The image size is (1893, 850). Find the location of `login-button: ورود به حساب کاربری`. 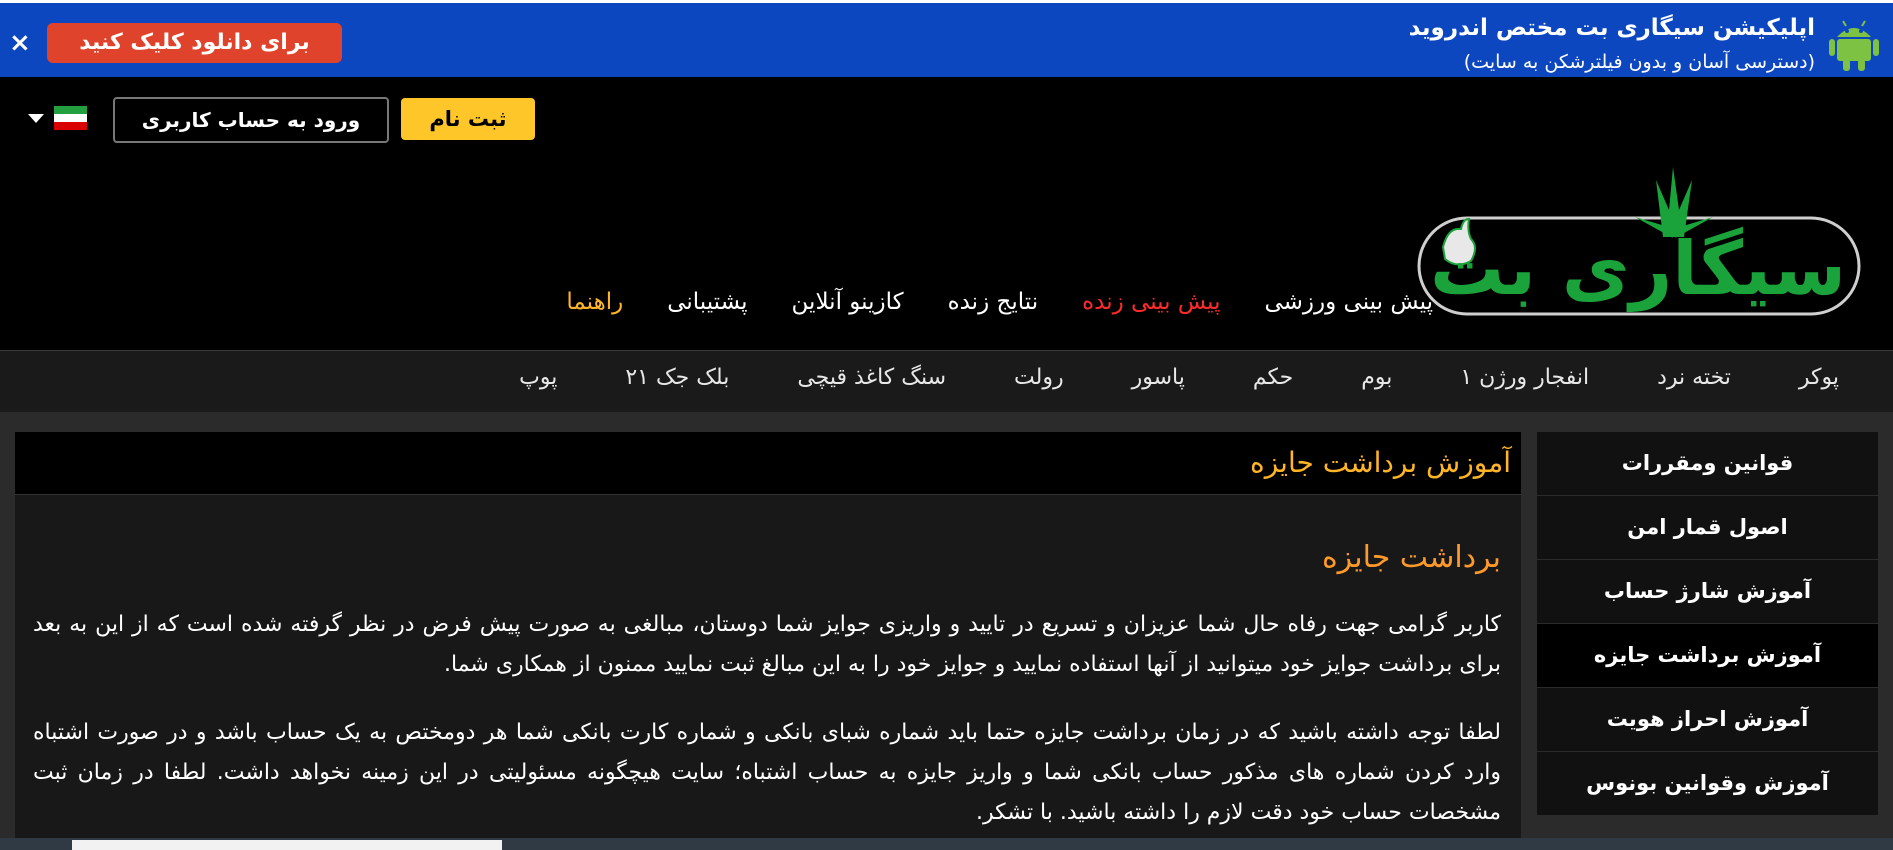

login-button: ورود به حساب کاربری is located at coordinates (251, 120).